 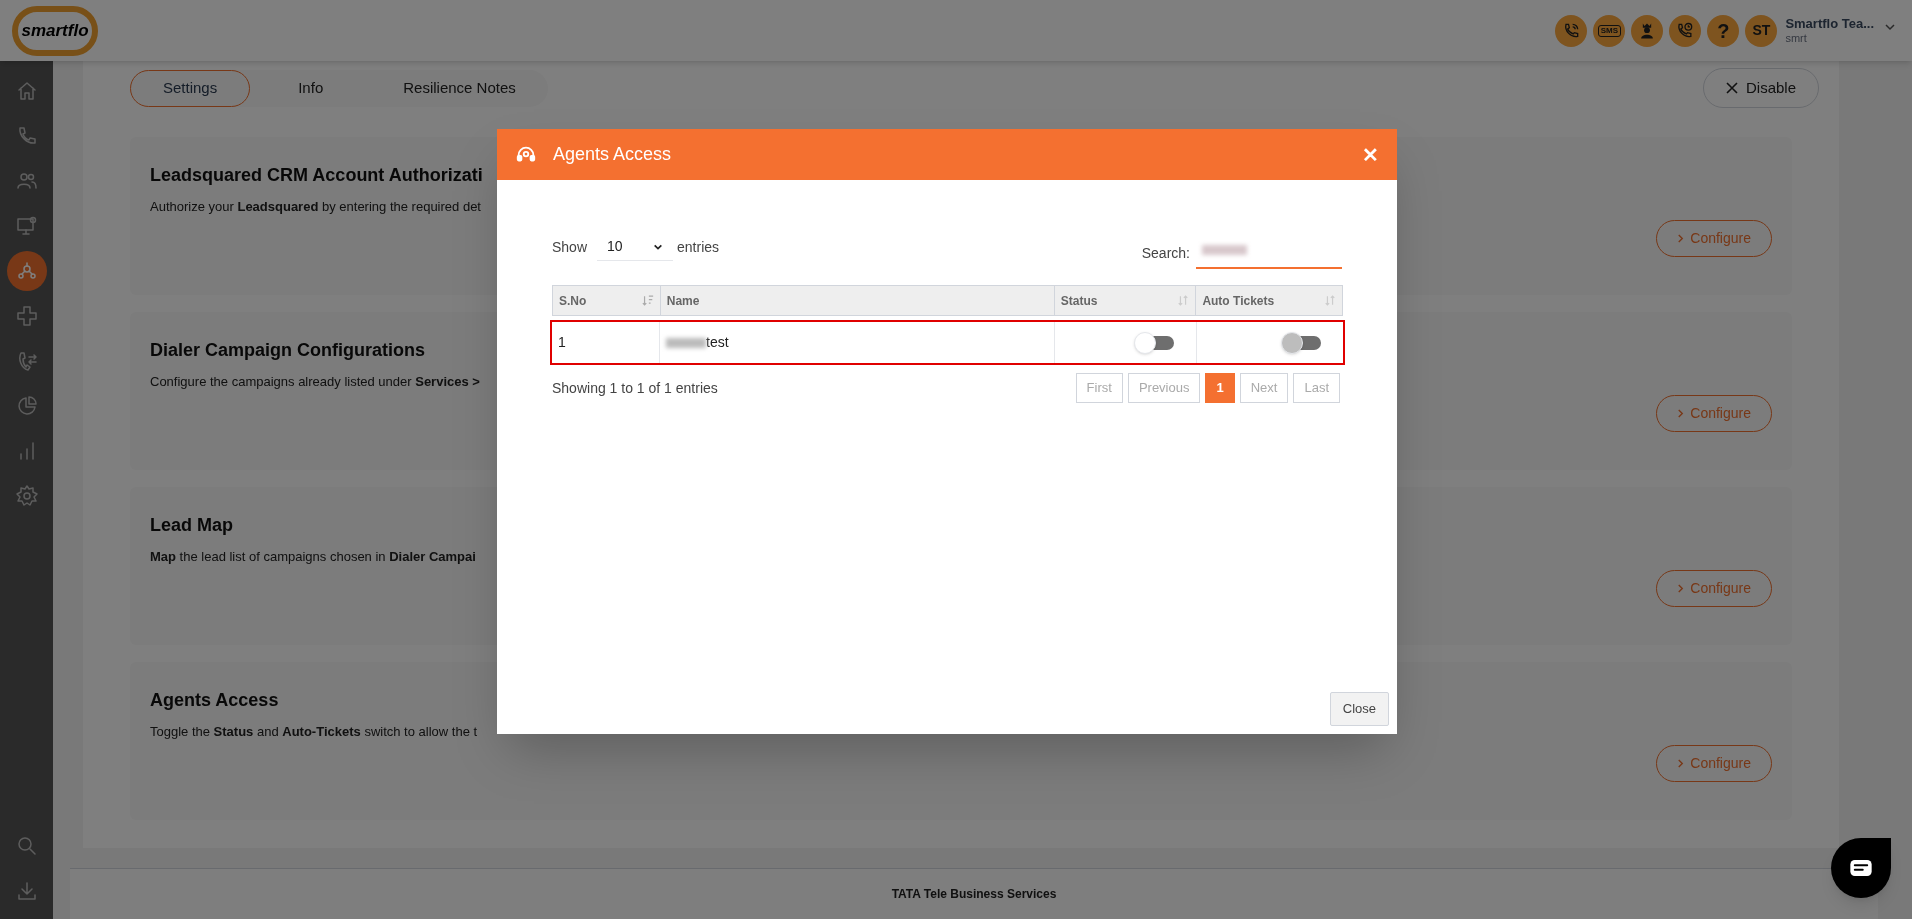 I want to click on page-button: 1, so click(x=1220, y=388).